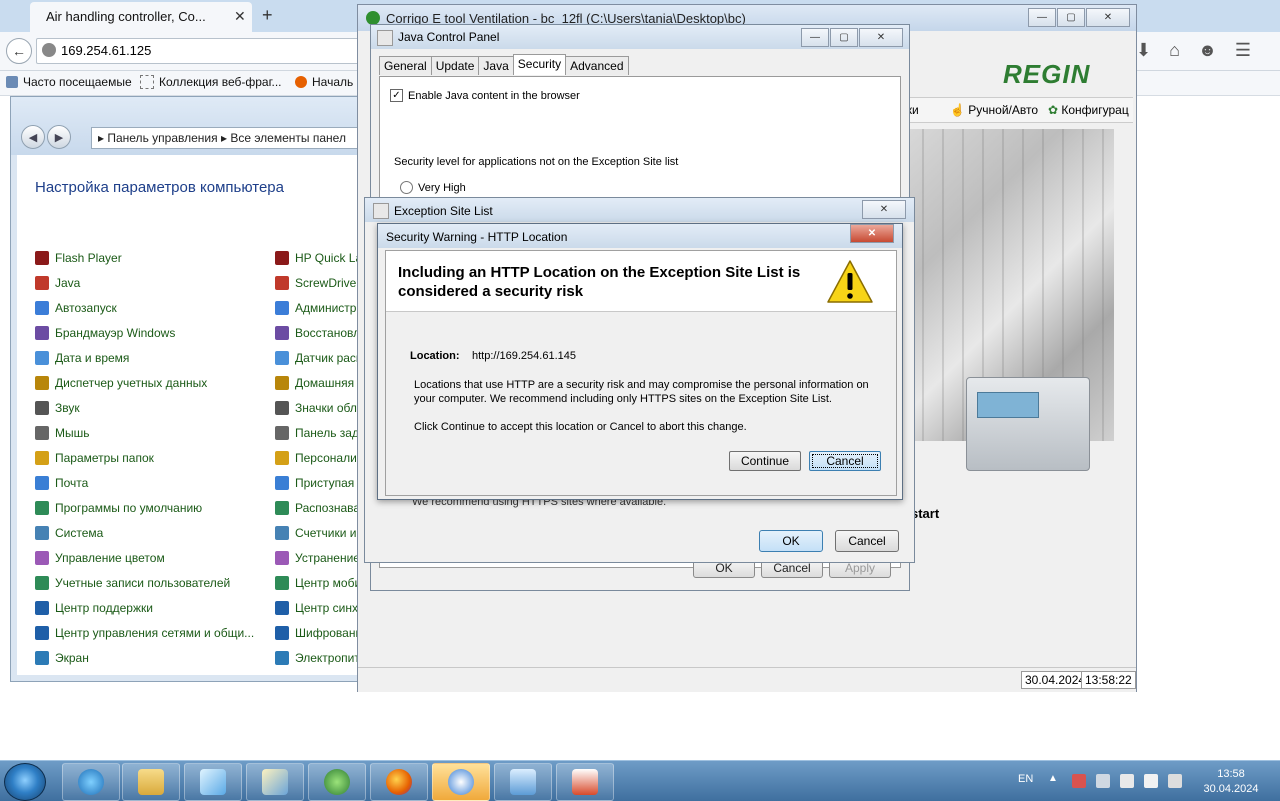 The height and width of the screenshot is (801, 1280). I want to click on disc-icon, so click(461, 782).